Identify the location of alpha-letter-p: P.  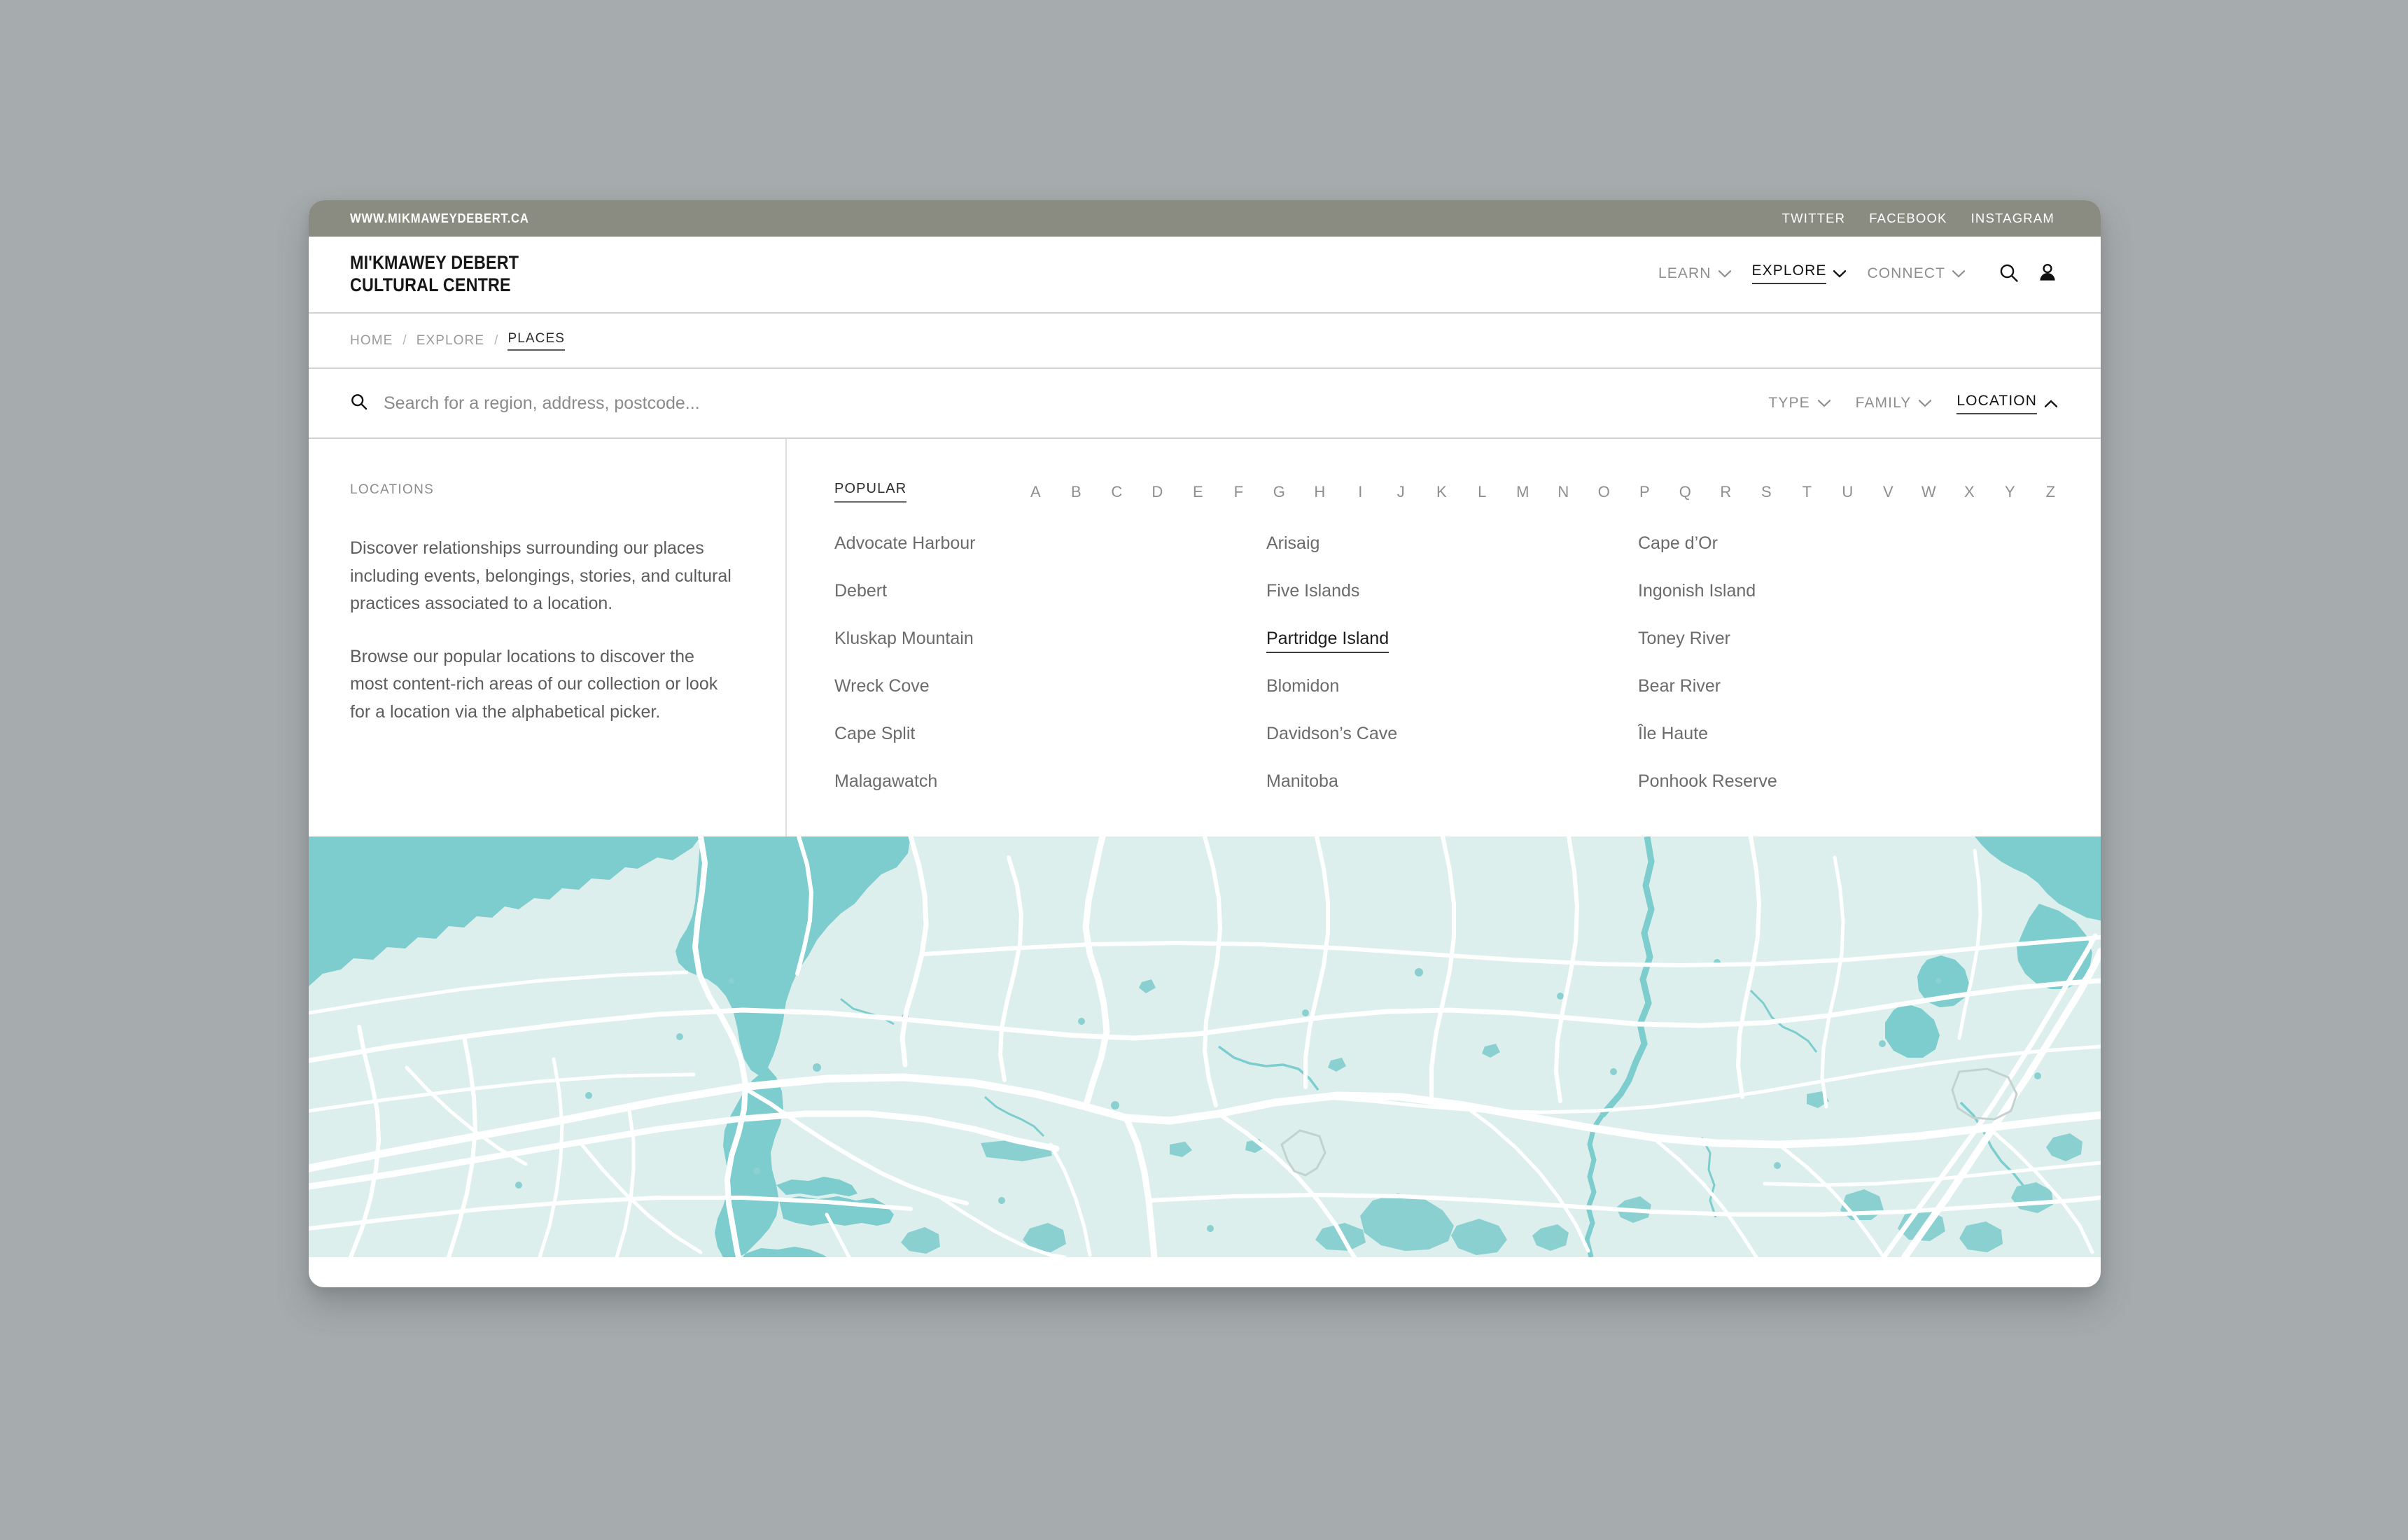
(1644, 492).